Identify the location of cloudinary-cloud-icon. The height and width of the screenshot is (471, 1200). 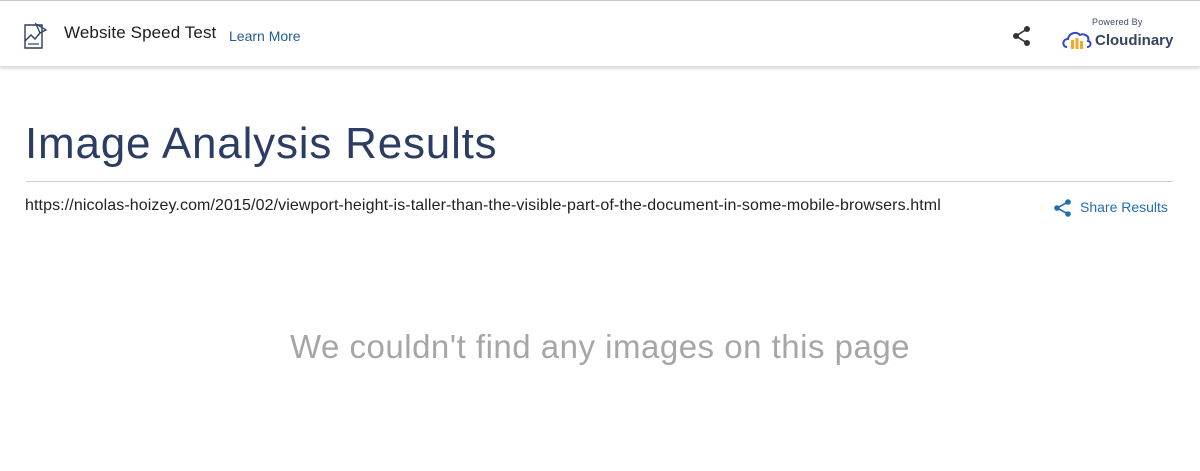
(1077, 39).